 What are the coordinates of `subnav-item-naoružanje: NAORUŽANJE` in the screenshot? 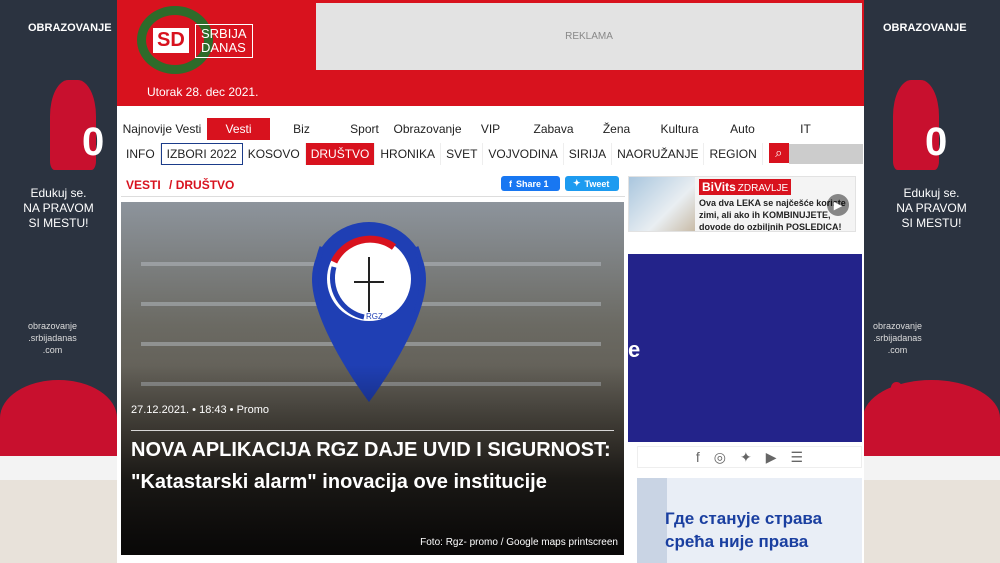 It's located at (658, 154).